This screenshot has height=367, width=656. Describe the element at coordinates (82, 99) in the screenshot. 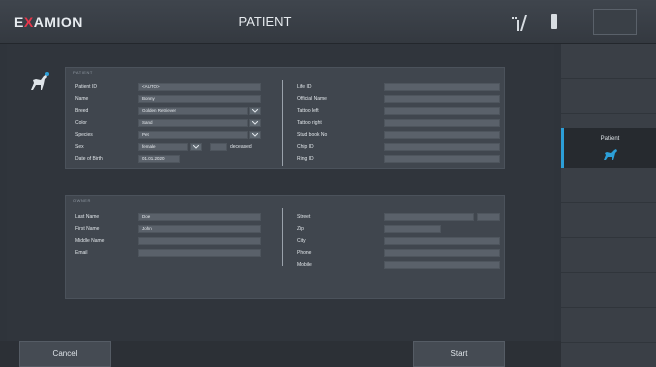

I see `name-label: Name` at that location.